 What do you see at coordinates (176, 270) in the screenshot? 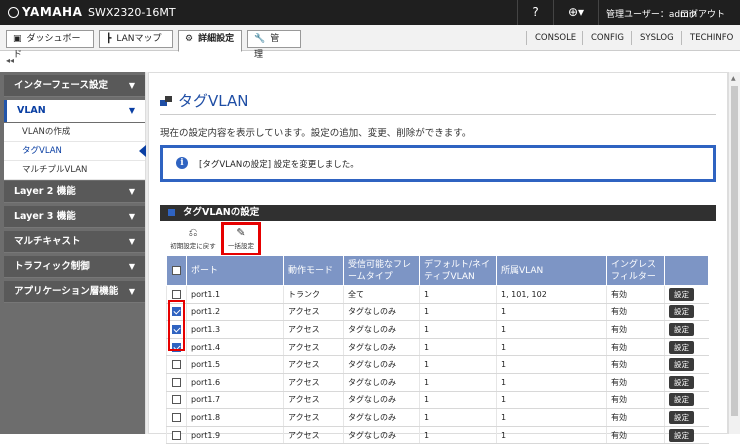
I see `select-all-checkbox` at bounding box center [176, 270].